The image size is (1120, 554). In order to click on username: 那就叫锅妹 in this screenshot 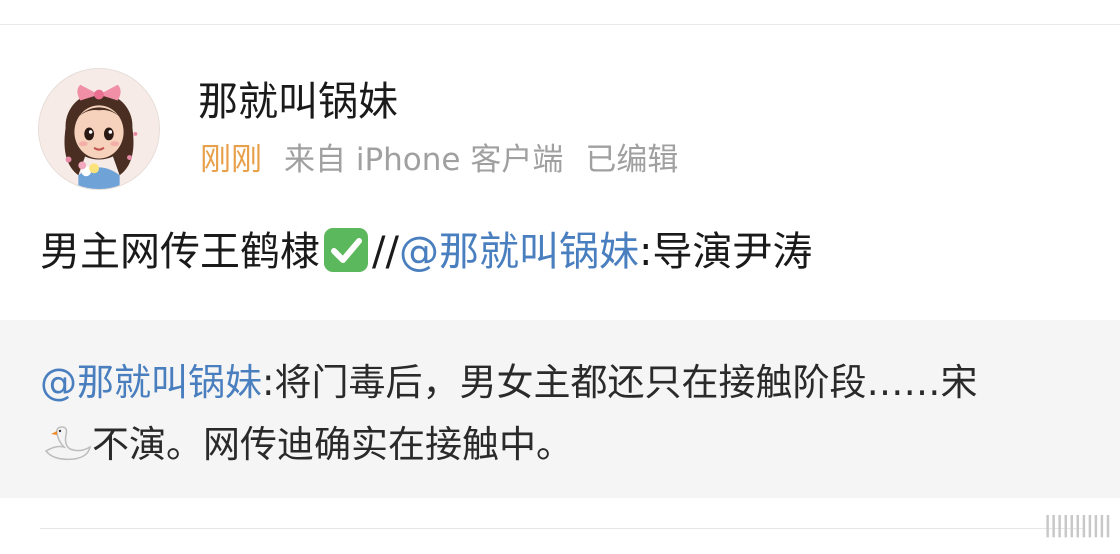, I will do `click(298, 102)`.